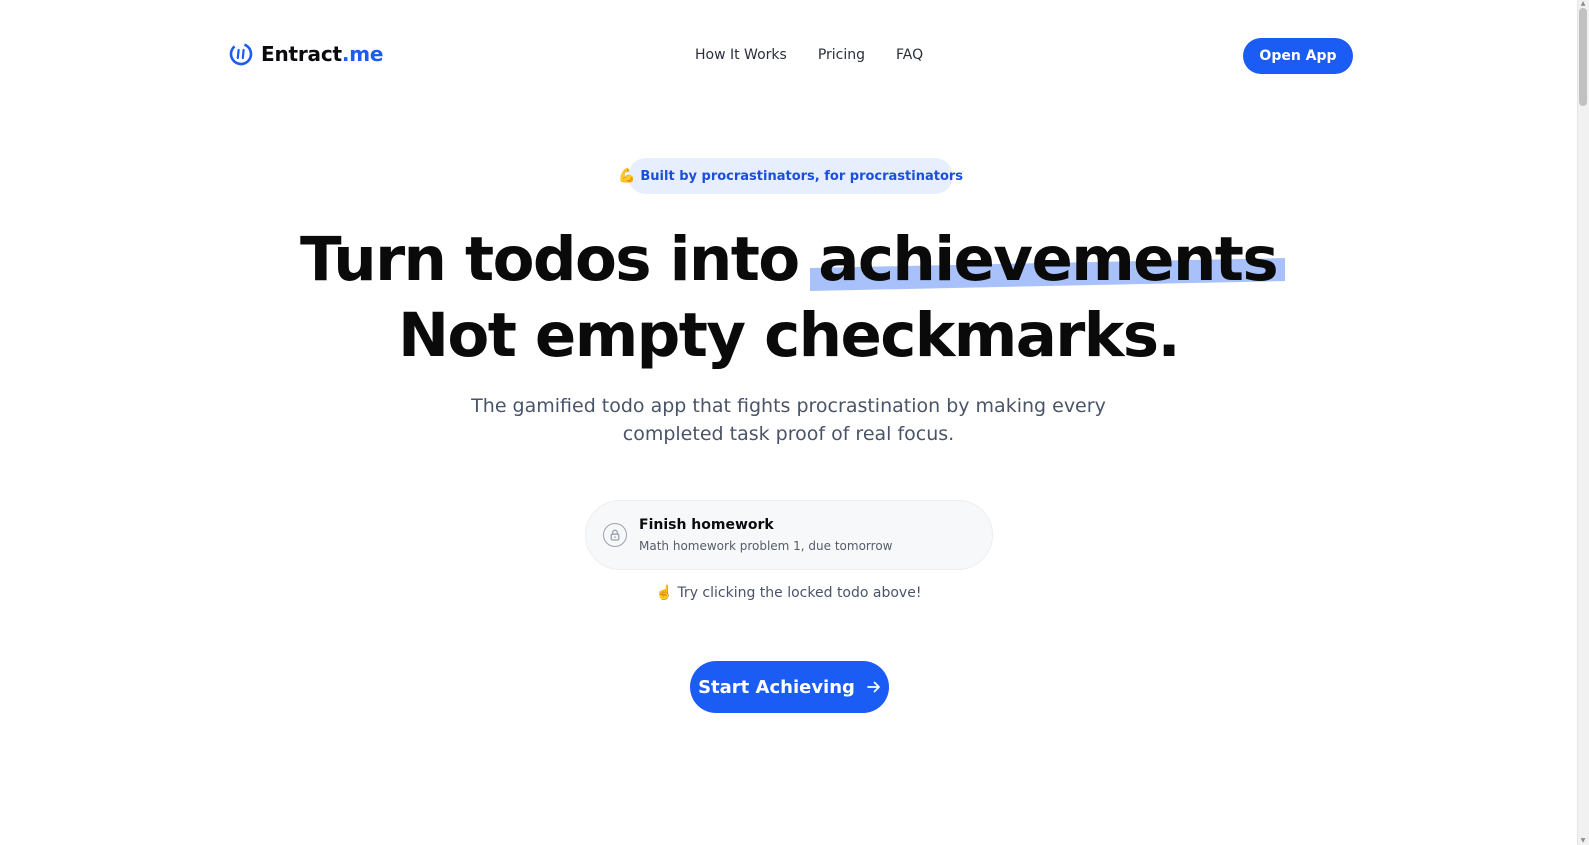 The image size is (1589, 845). I want to click on todo-description: Math homework problem 1, due tomorrow, so click(766, 546).